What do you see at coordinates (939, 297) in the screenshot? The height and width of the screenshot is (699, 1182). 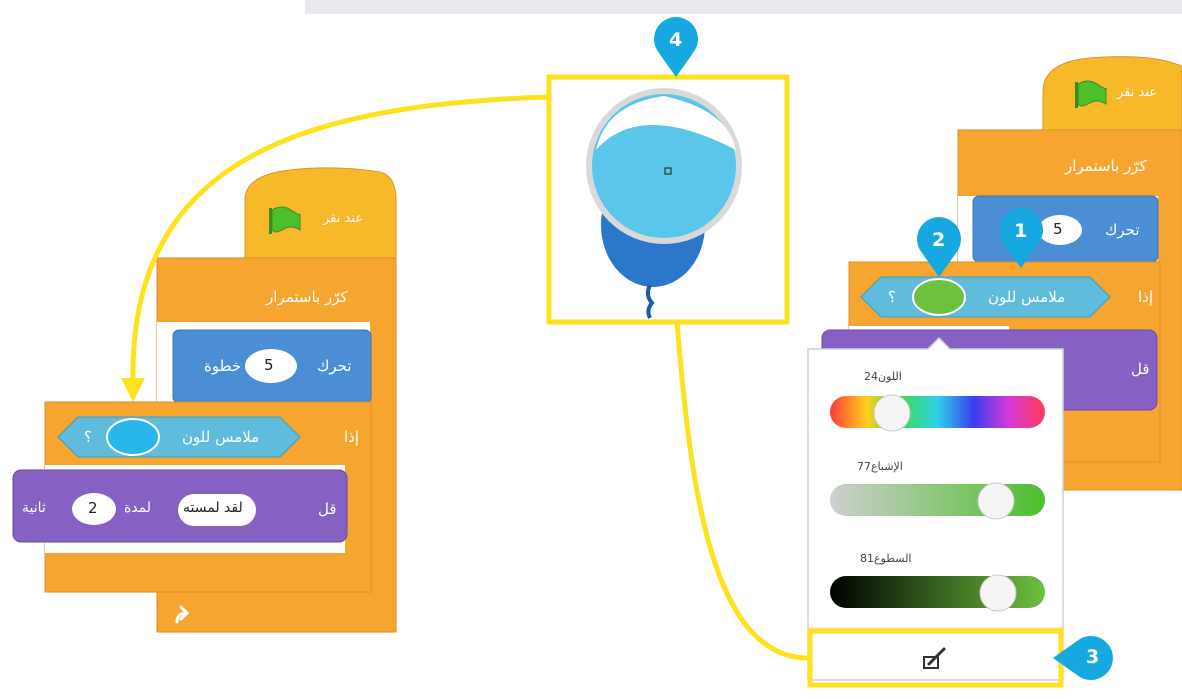 I see `right-color-swatch` at bounding box center [939, 297].